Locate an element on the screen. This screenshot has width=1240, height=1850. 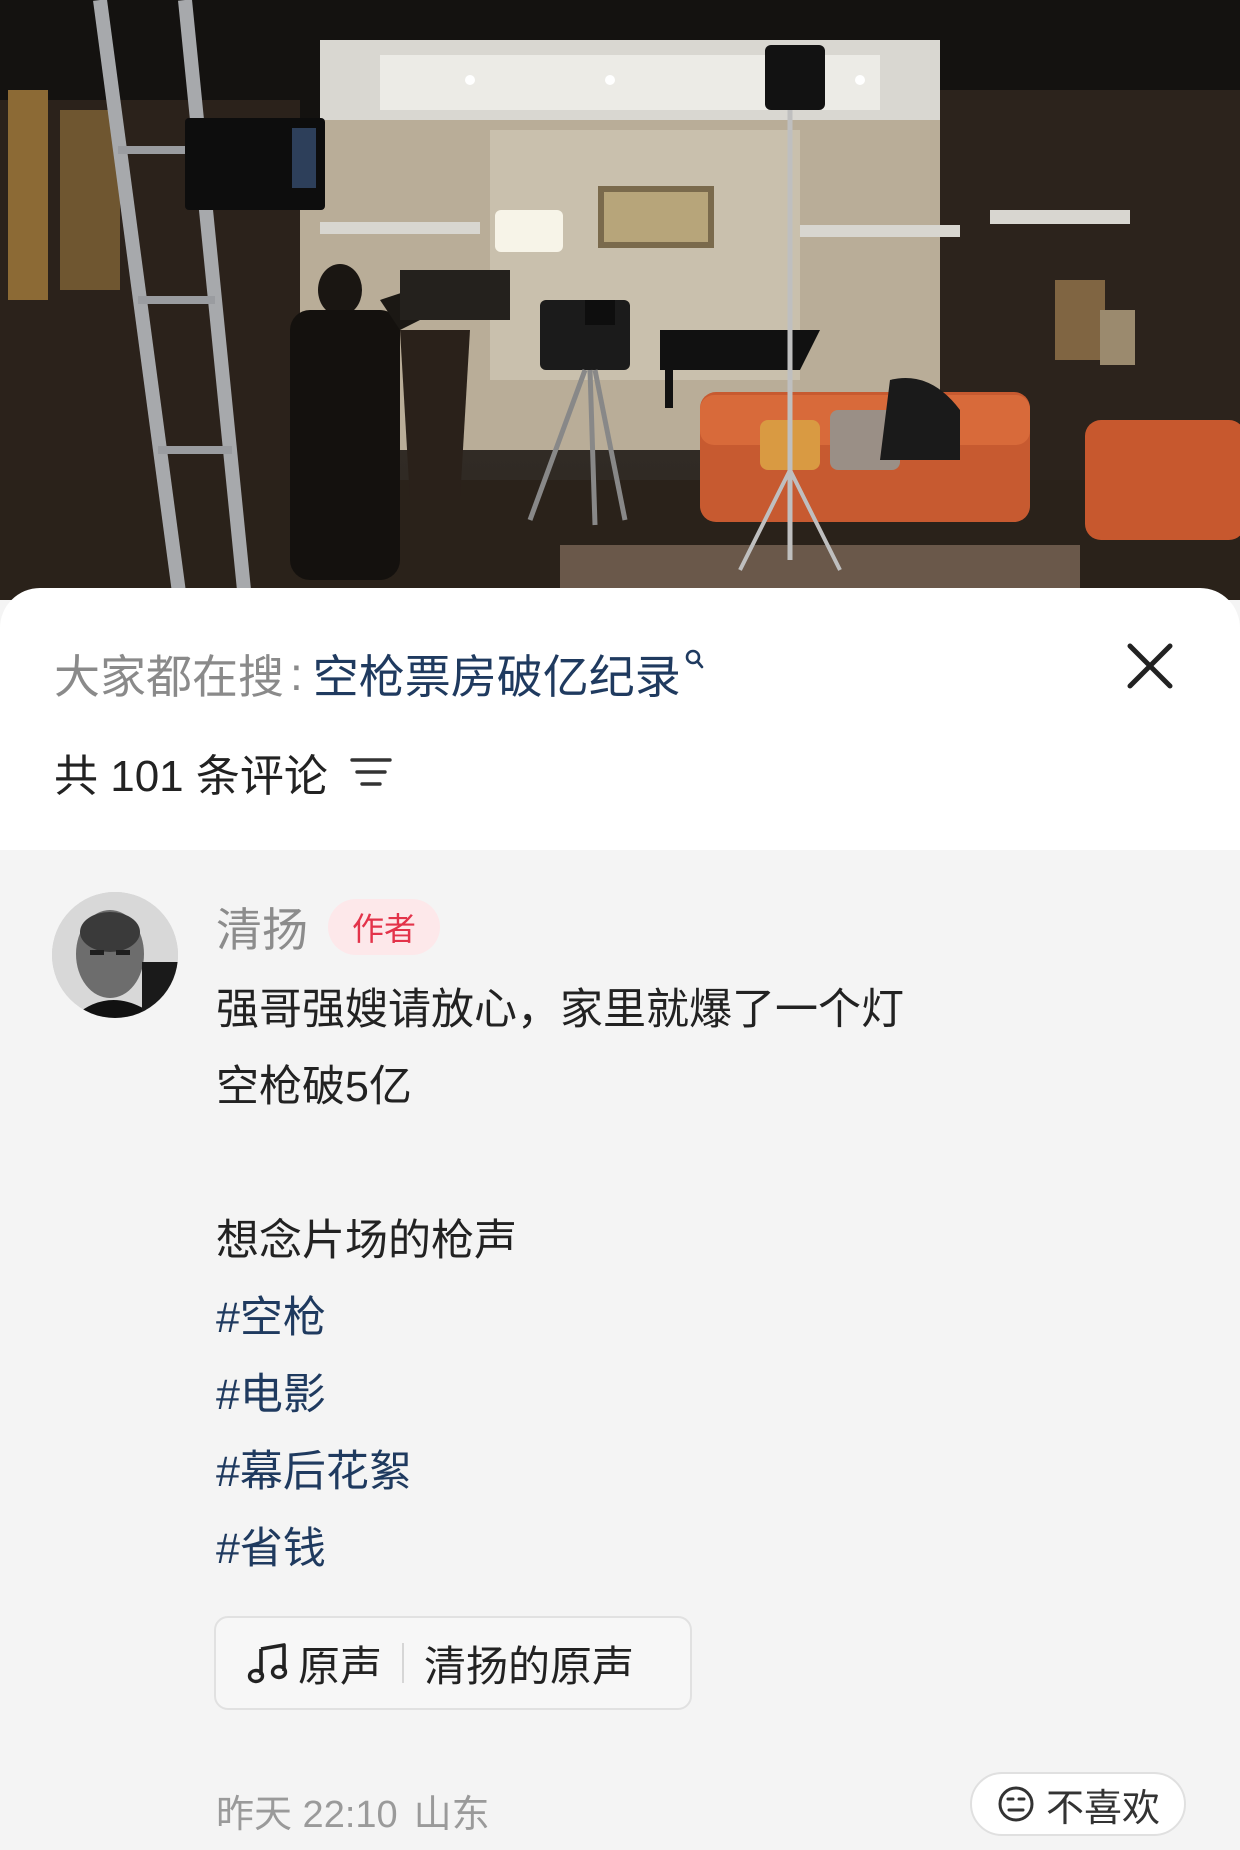
hashtag-link: #幕后花絮 is located at coordinates (666, 1472).